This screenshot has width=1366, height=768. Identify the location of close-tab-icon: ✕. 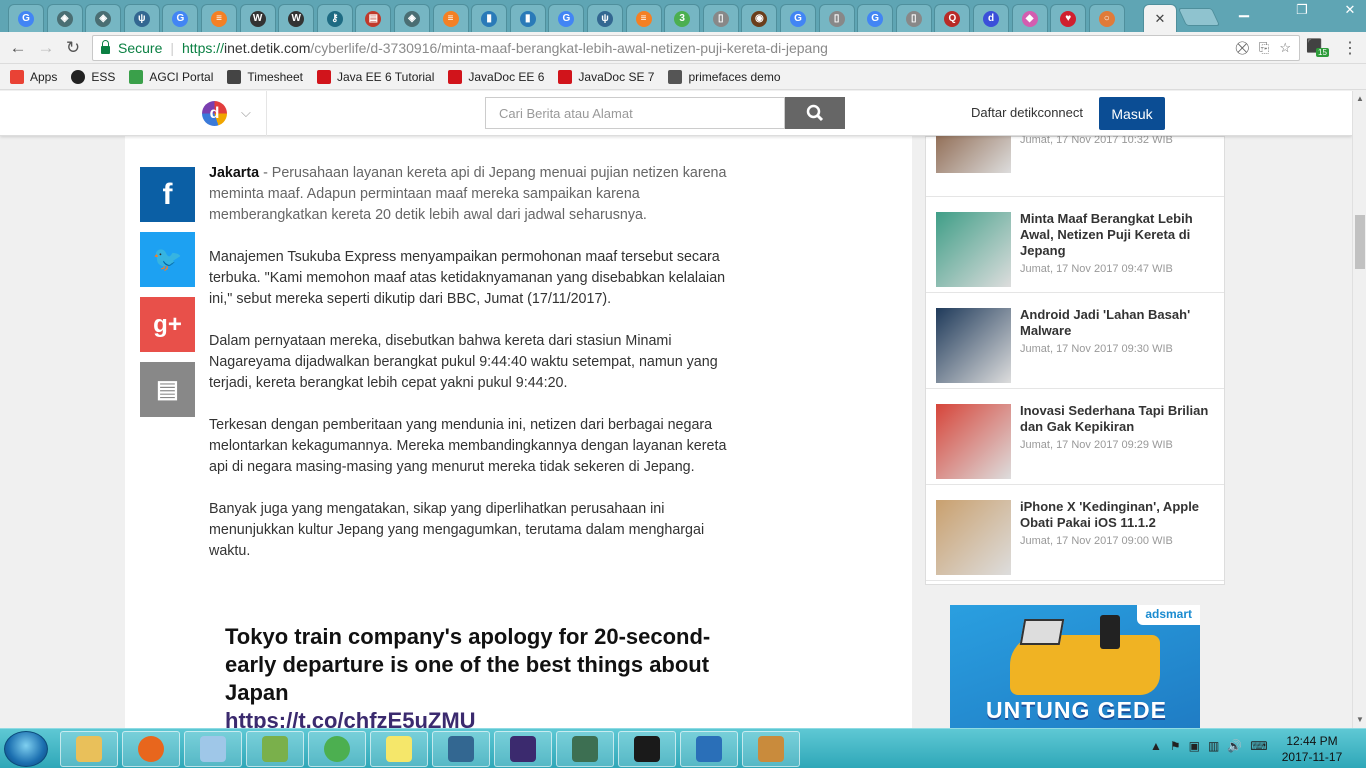
(1160, 19).